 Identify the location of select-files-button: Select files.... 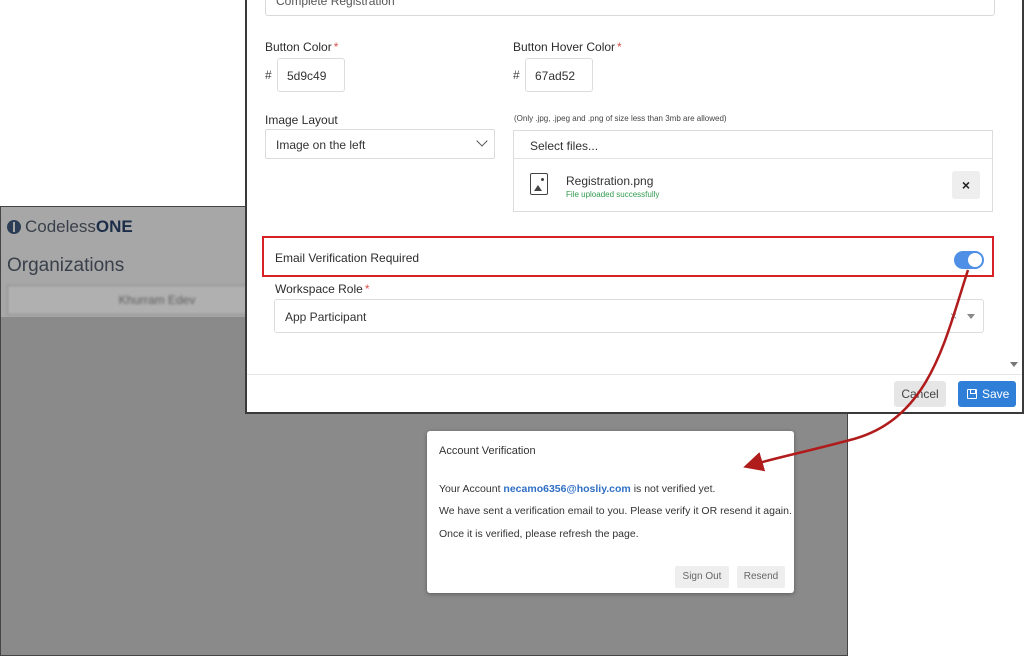
(753, 145).